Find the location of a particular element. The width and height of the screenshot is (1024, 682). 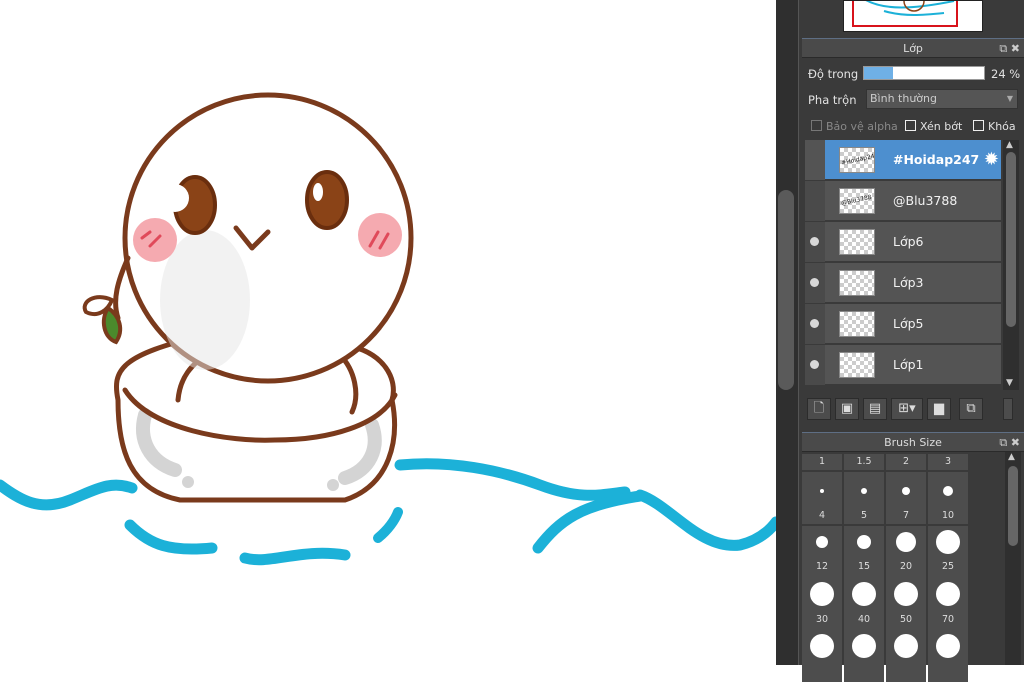

brush-size-cell: 10 is located at coordinates (948, 498).